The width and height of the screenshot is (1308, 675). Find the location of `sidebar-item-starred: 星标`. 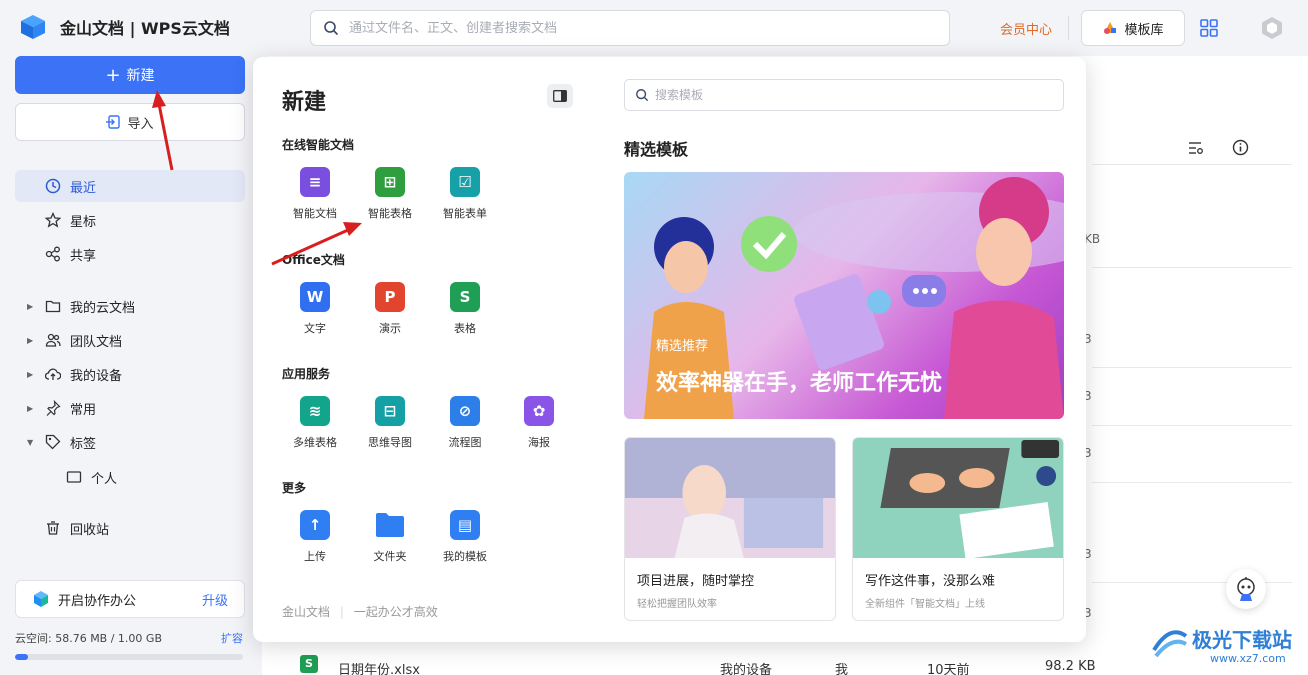

sidebar-item-starred: 星标 is located at coordinates (130, 220).